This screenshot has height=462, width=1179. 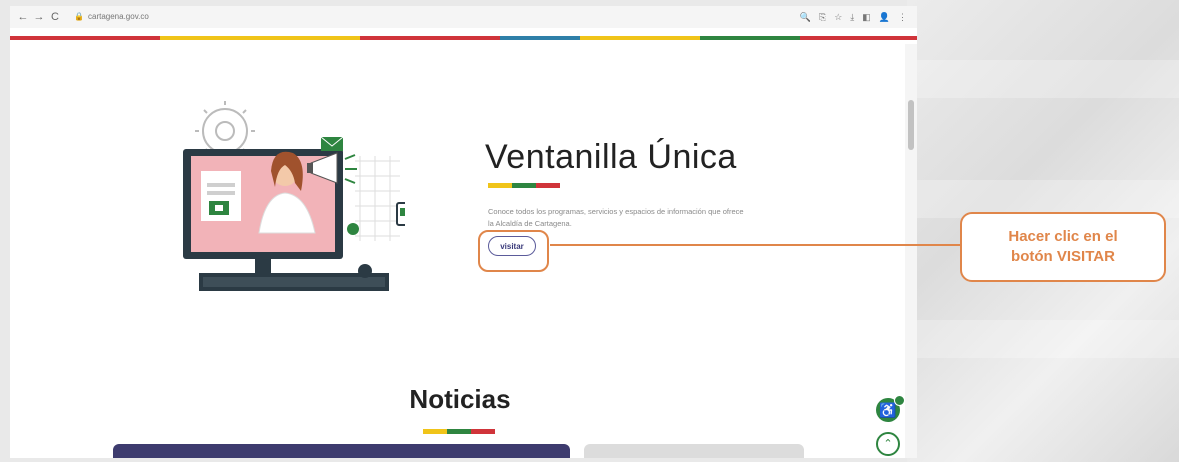 What do you see at coordinates (866, 17) in the screenshot?
I see `sidebar-icon: ◧` at bounding box center [866, 17].